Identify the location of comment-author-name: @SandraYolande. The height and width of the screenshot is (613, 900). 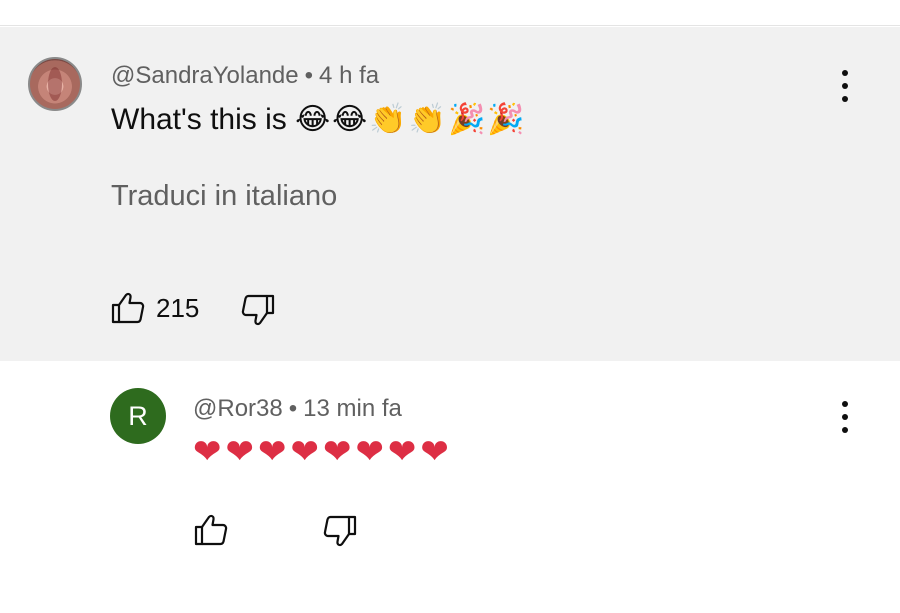
(205, 75).